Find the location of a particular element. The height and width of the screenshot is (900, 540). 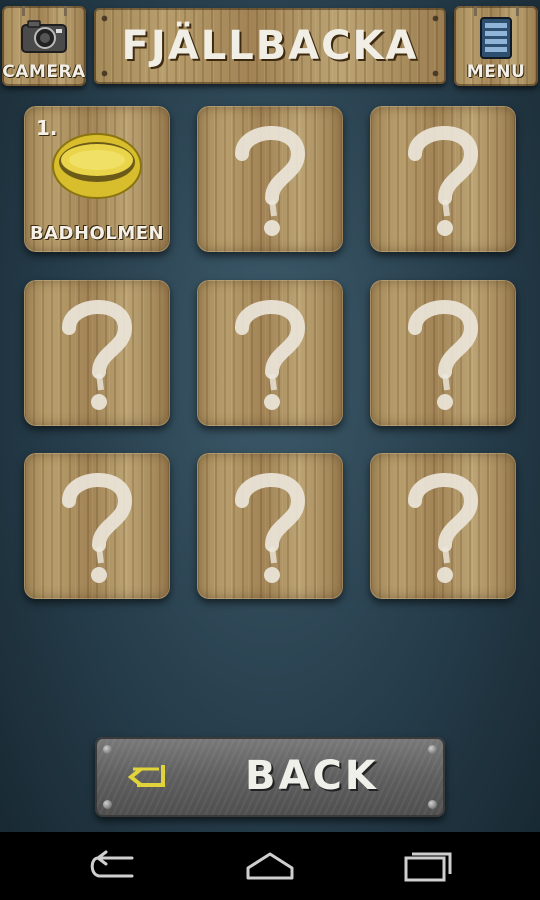

top-bar: CAMERA FJÄLLBACKA MENU is located at coordinates (270, 46).